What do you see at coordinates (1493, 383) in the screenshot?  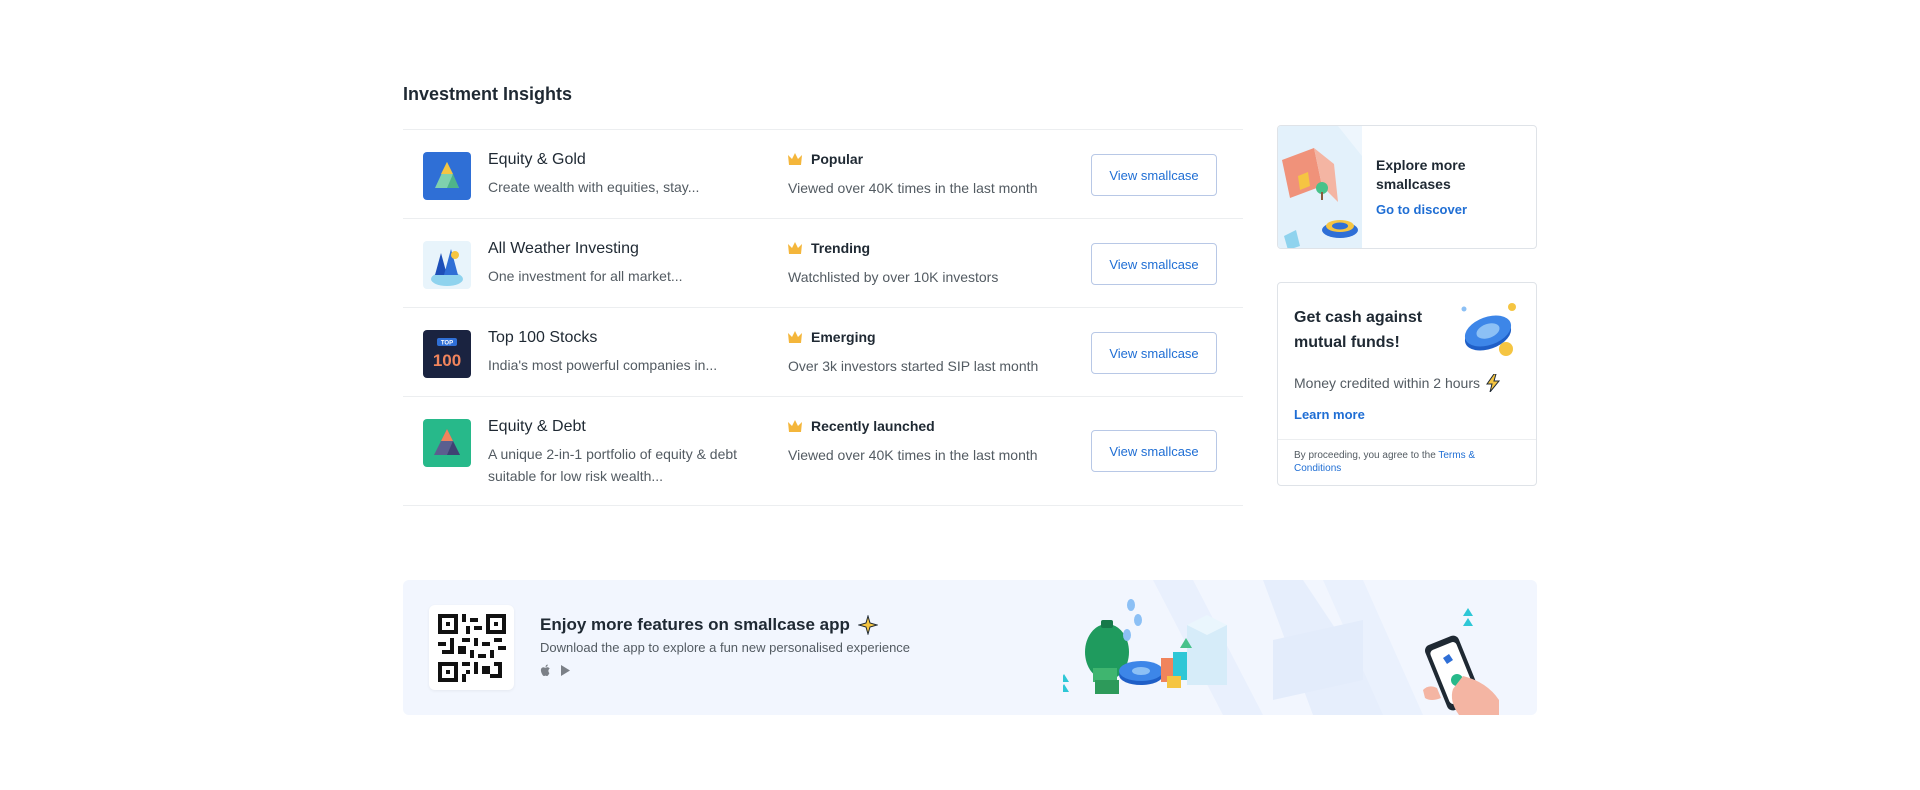 I see `lightning-icon` at bounding box center [1493, 383].